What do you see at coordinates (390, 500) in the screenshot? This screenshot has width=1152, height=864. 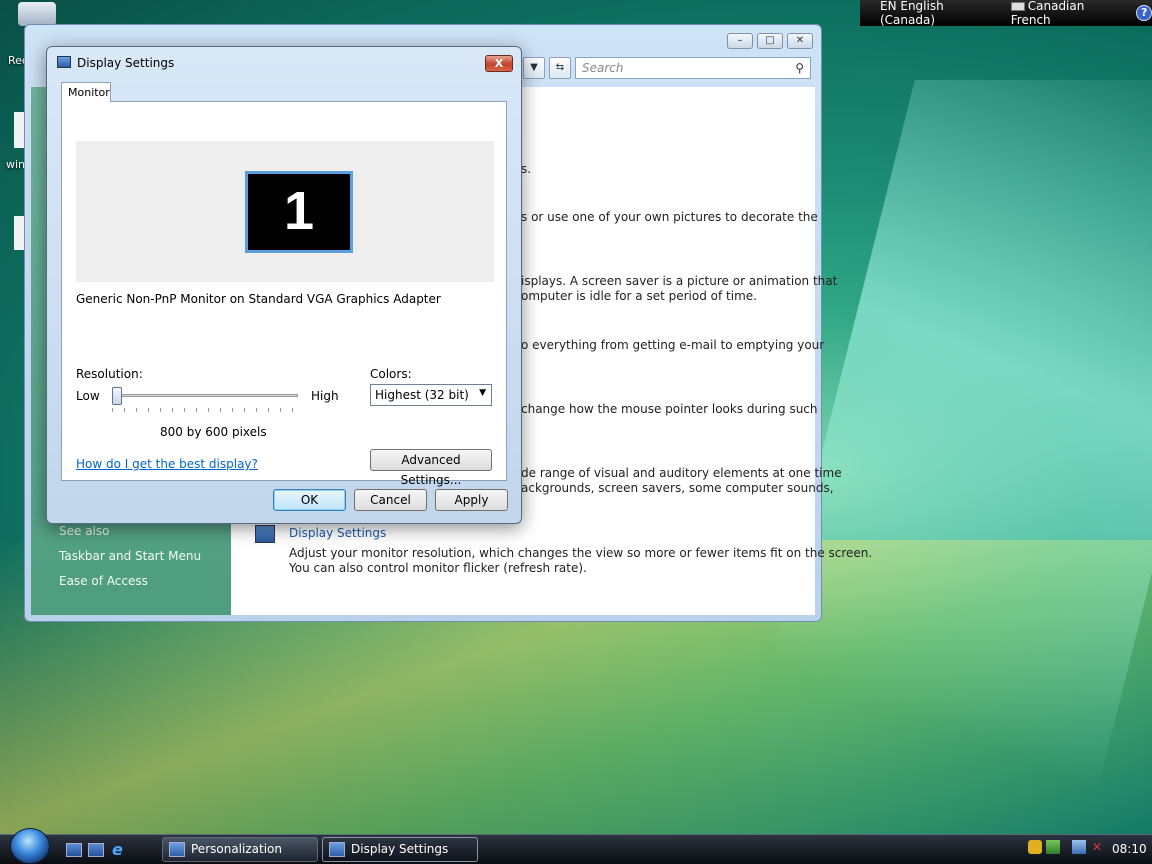 I see `cancel-button: Cancel` at bounding box center [390, 500].